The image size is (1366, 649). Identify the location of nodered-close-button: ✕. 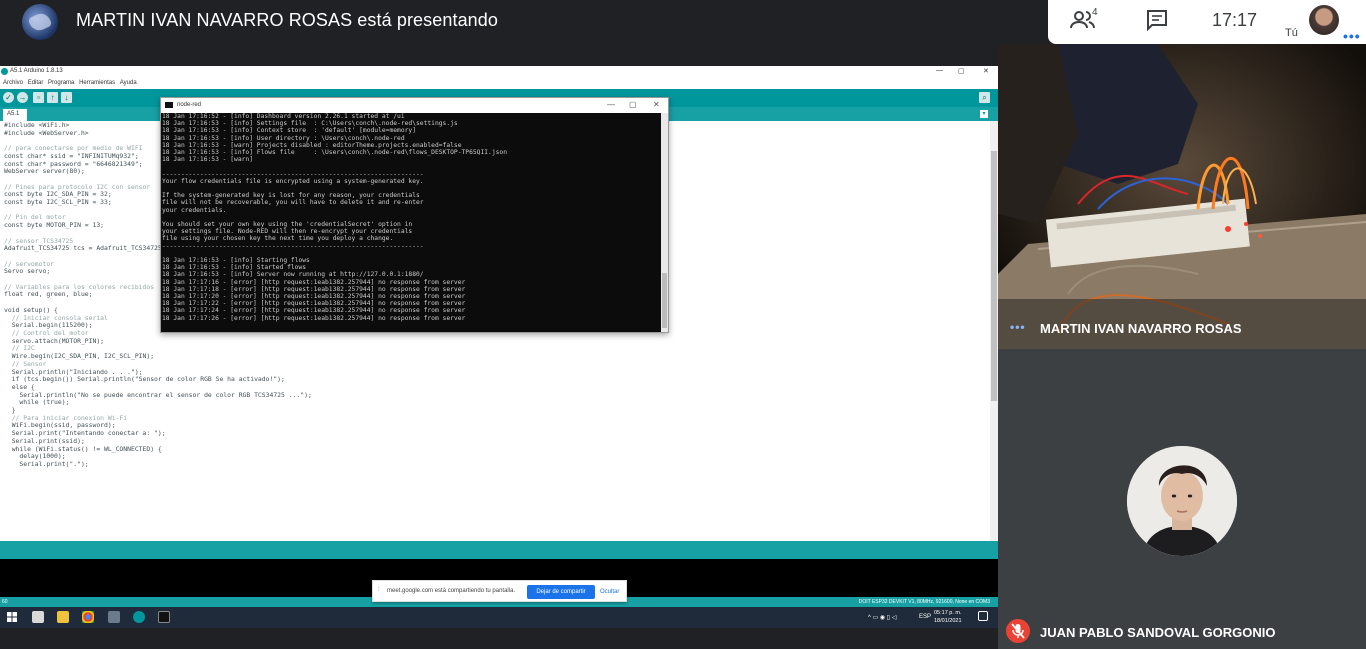
(656, 104).